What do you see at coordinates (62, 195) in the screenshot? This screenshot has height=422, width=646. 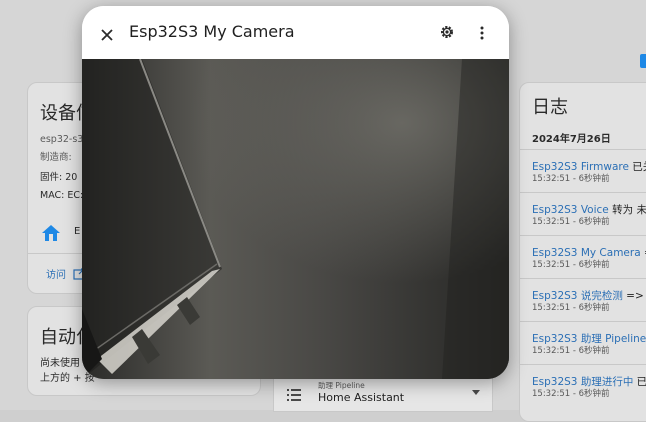 I see `device-mac: MAC: EC:` at bounding box center [62, 195].